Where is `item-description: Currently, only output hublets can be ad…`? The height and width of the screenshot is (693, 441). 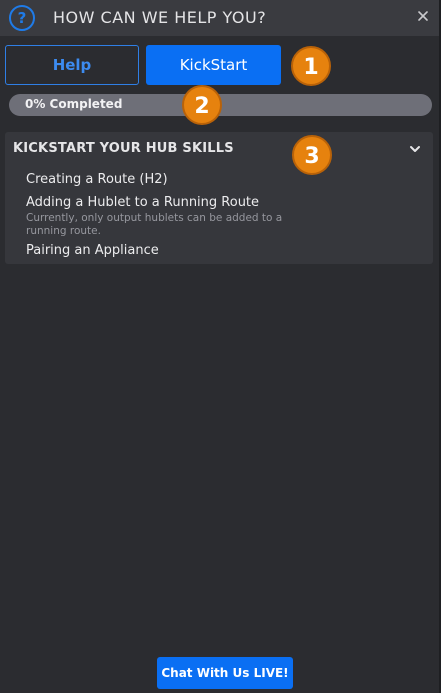 item-description: Currently, only output hublets can be ad… is located at coordinates (154, 224).